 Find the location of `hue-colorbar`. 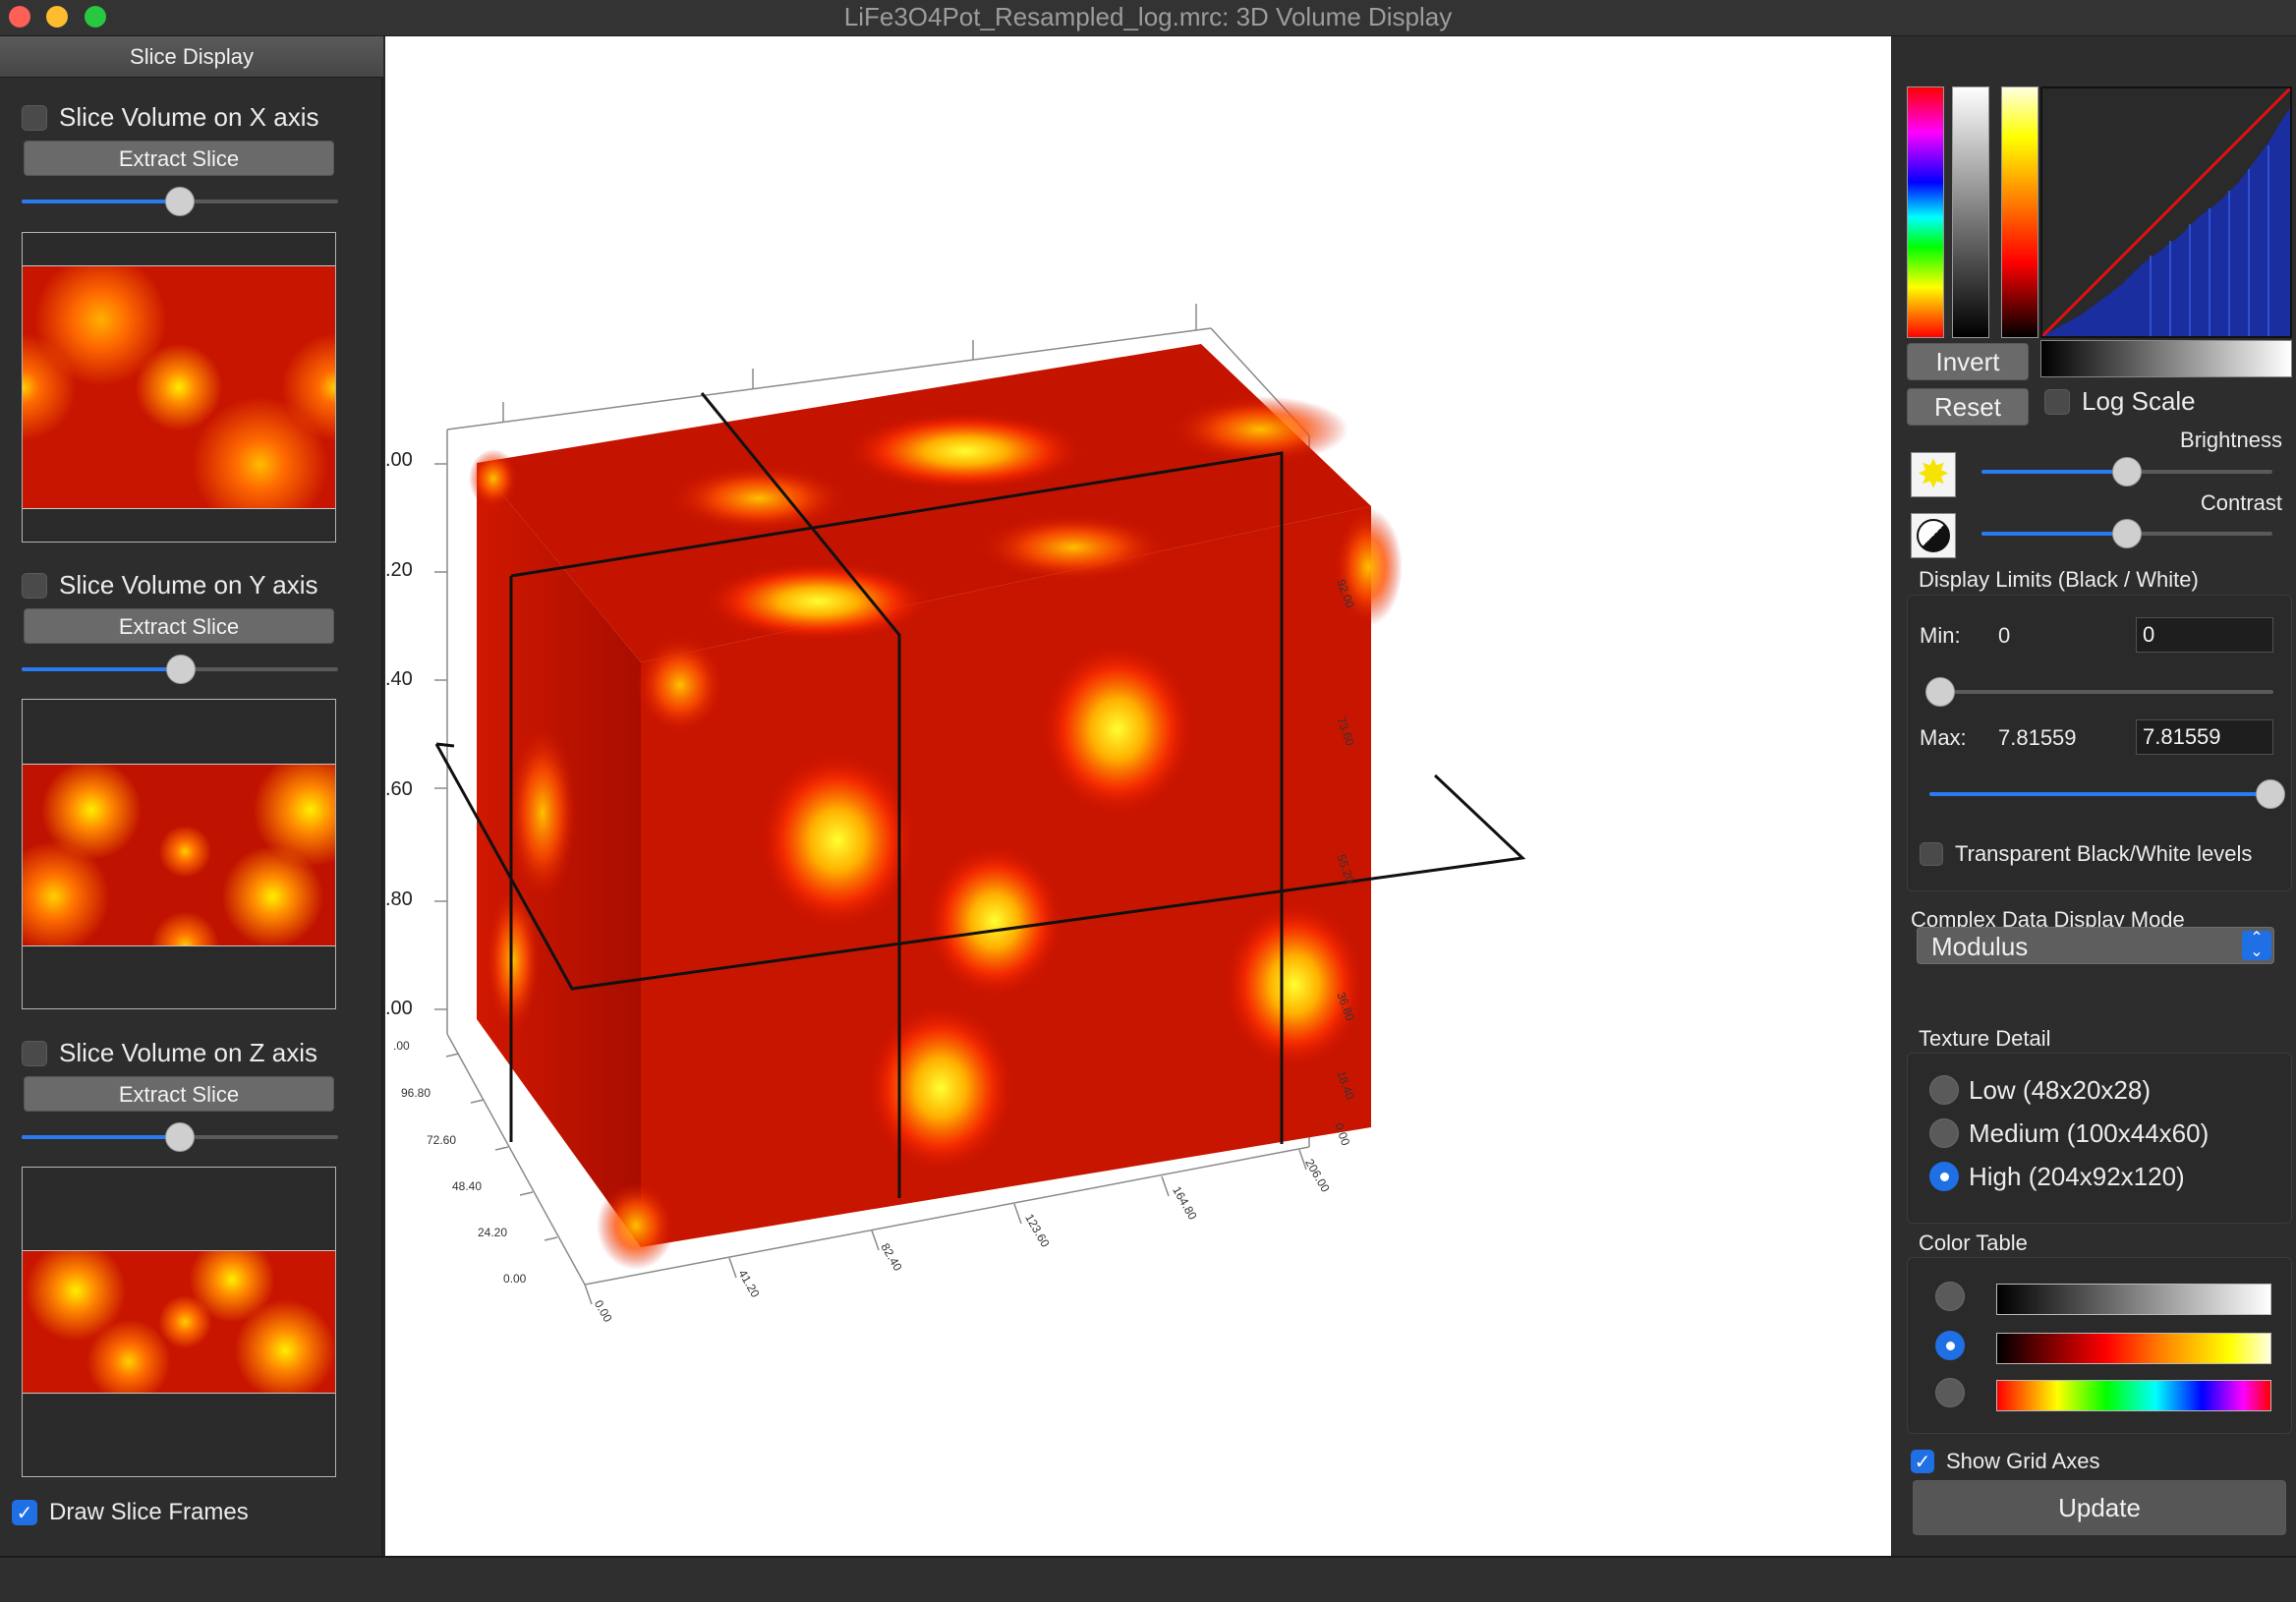

hue-colorbar is located at coordinates (1926, 212).